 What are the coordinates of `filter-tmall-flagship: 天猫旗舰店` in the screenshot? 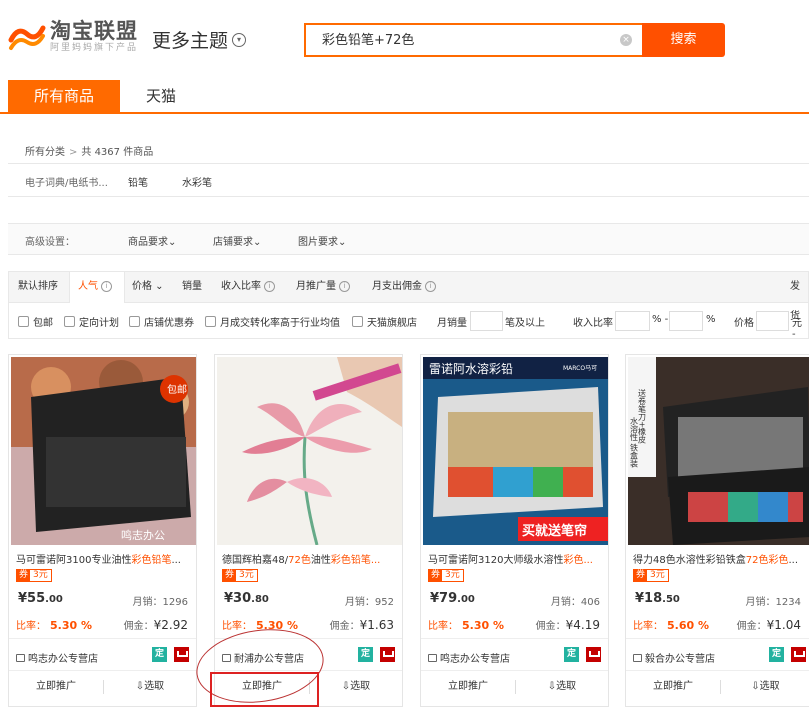 It's located at (384, 321).